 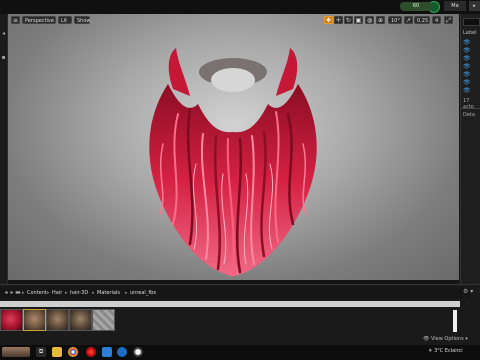 What do you see at coordinates (57, 293) in the screenshot?
I see `breadcrumb-item: Hair` at bounding box center [57, 293].